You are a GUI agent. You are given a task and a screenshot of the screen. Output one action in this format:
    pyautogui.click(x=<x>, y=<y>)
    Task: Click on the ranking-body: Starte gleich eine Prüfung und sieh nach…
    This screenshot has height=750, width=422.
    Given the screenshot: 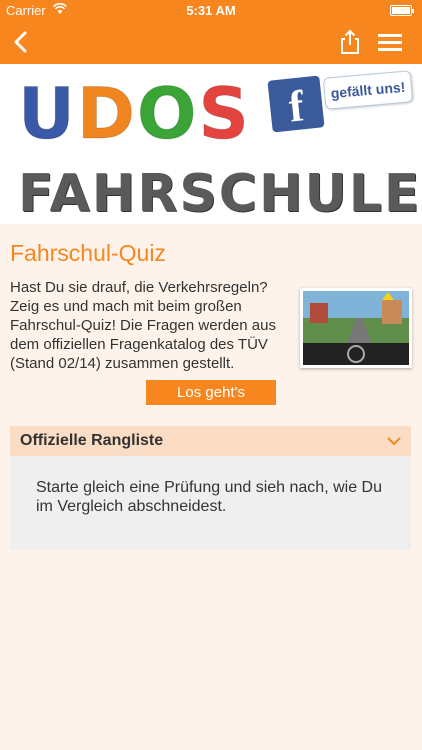 What is the action you would take?
    pyautogui.click(x=210, y=503)
    